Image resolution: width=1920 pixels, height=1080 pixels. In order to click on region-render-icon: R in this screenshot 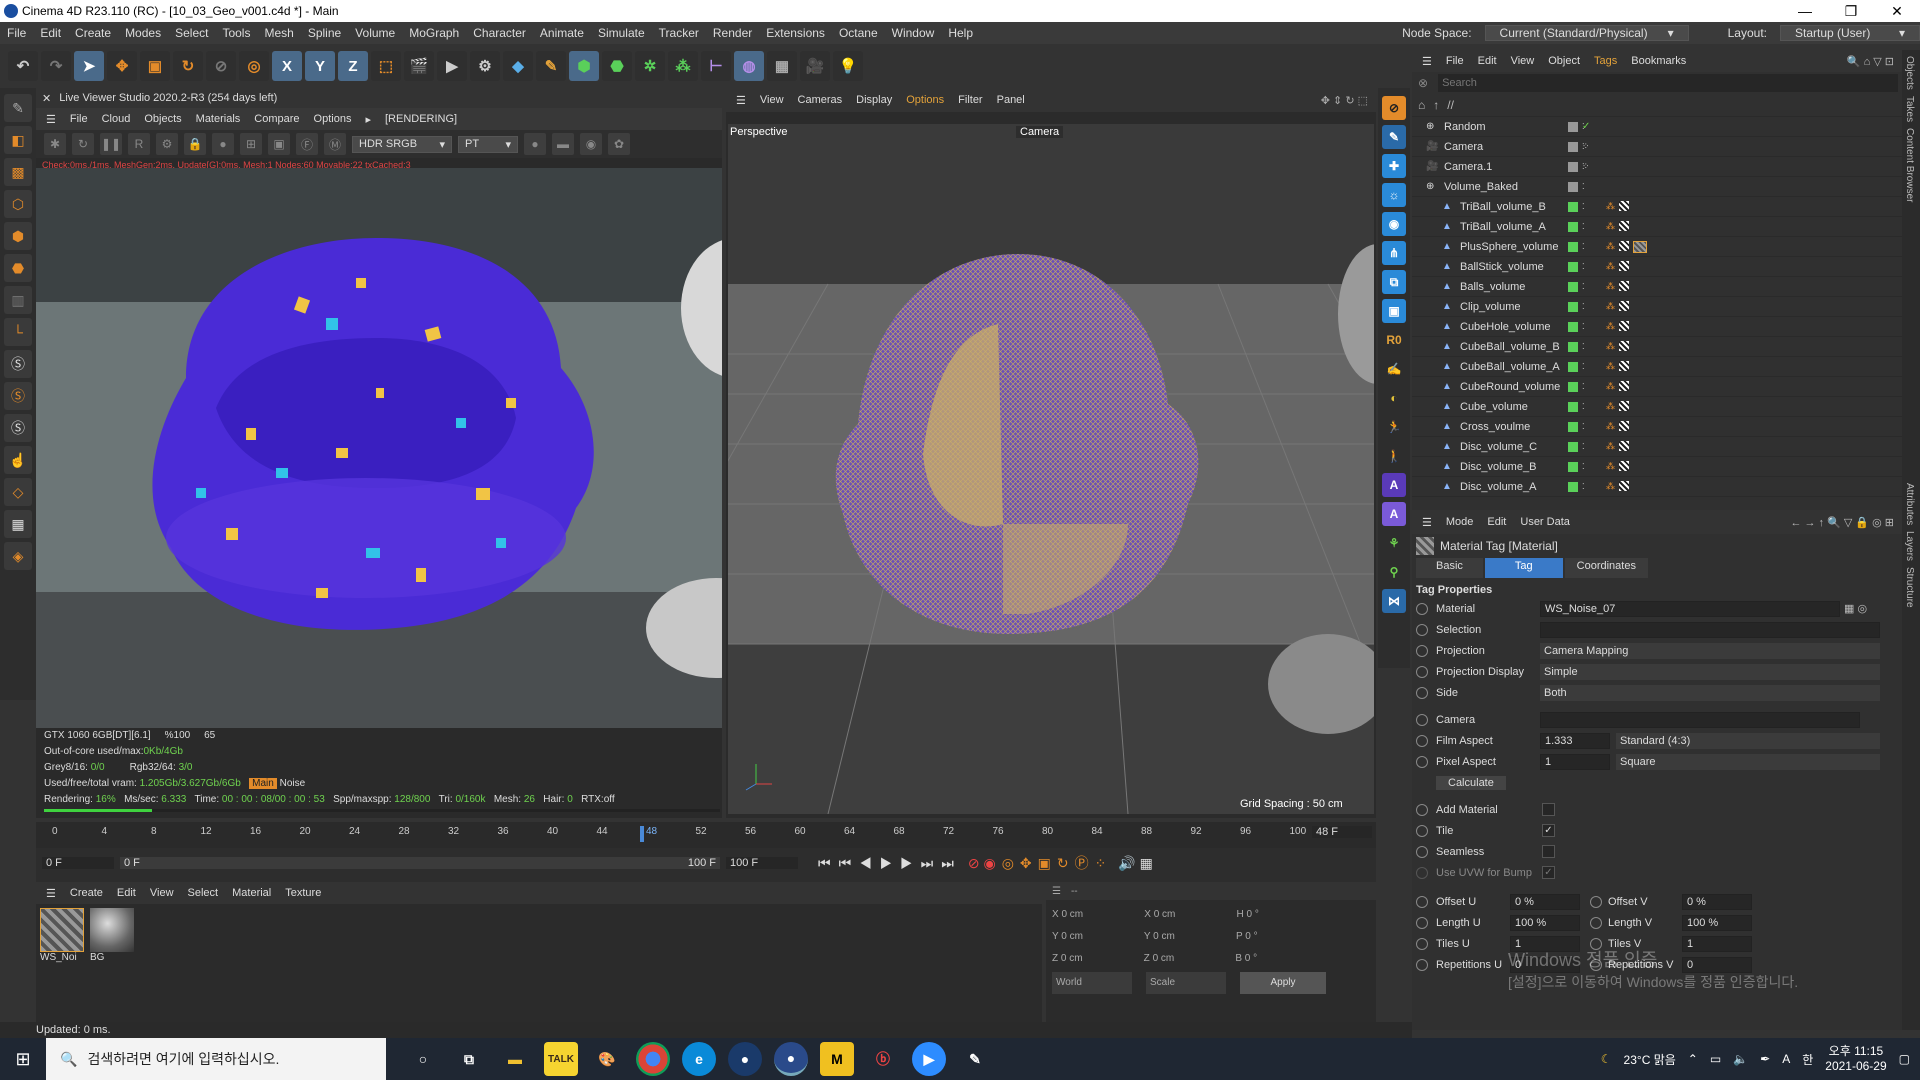, I will do `click(139, 144)`.